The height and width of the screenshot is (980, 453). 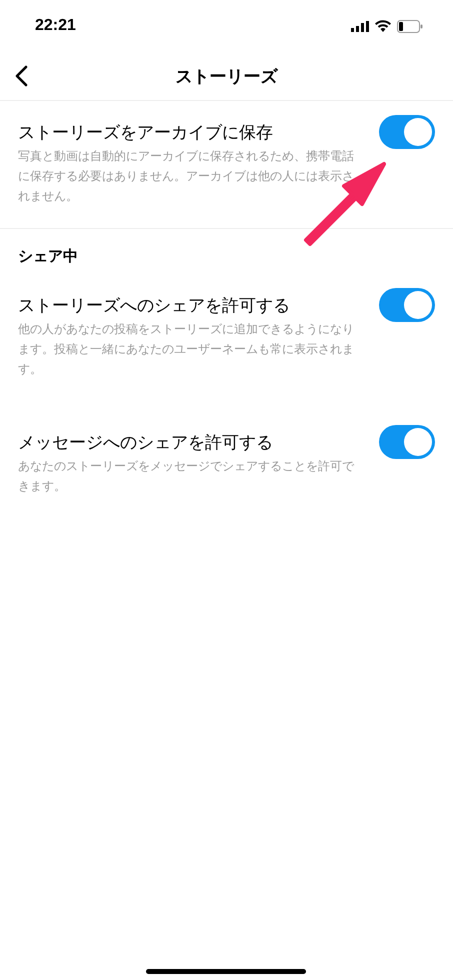 What do you see at coordinates (187, 476) in the screenshot?
I see `setting-description: あなたのストーリーズをメッセージでシェアすることを許可できます。` at bounding box center [187, 476].